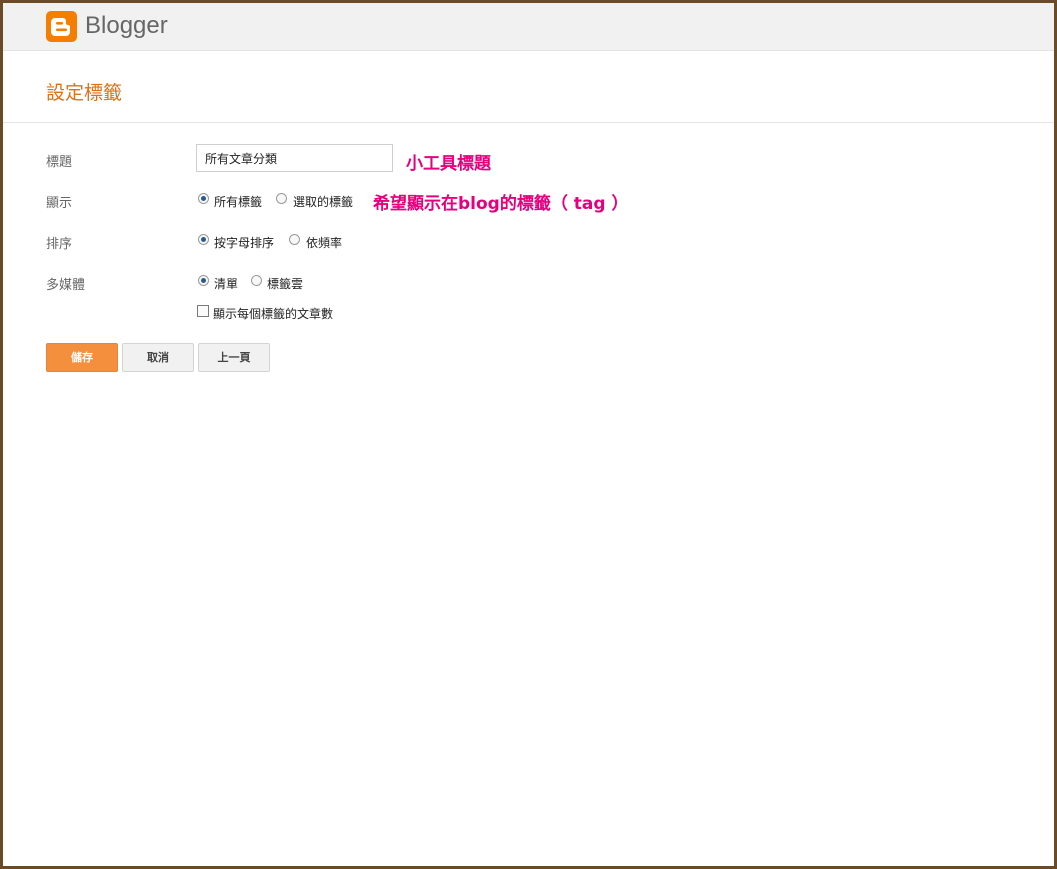 The image size is (1057, 869). What do you see at coordinates (238, 201) in the screenshot?
I see `display-all-label: 所有標籤` at bounding box center [238, 201].